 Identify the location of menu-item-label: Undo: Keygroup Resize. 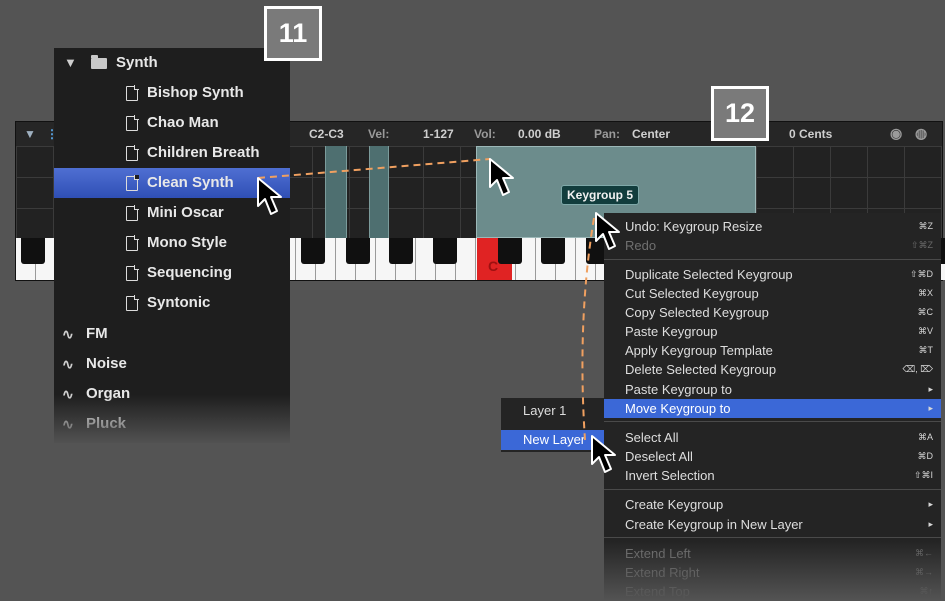
(694, 226).